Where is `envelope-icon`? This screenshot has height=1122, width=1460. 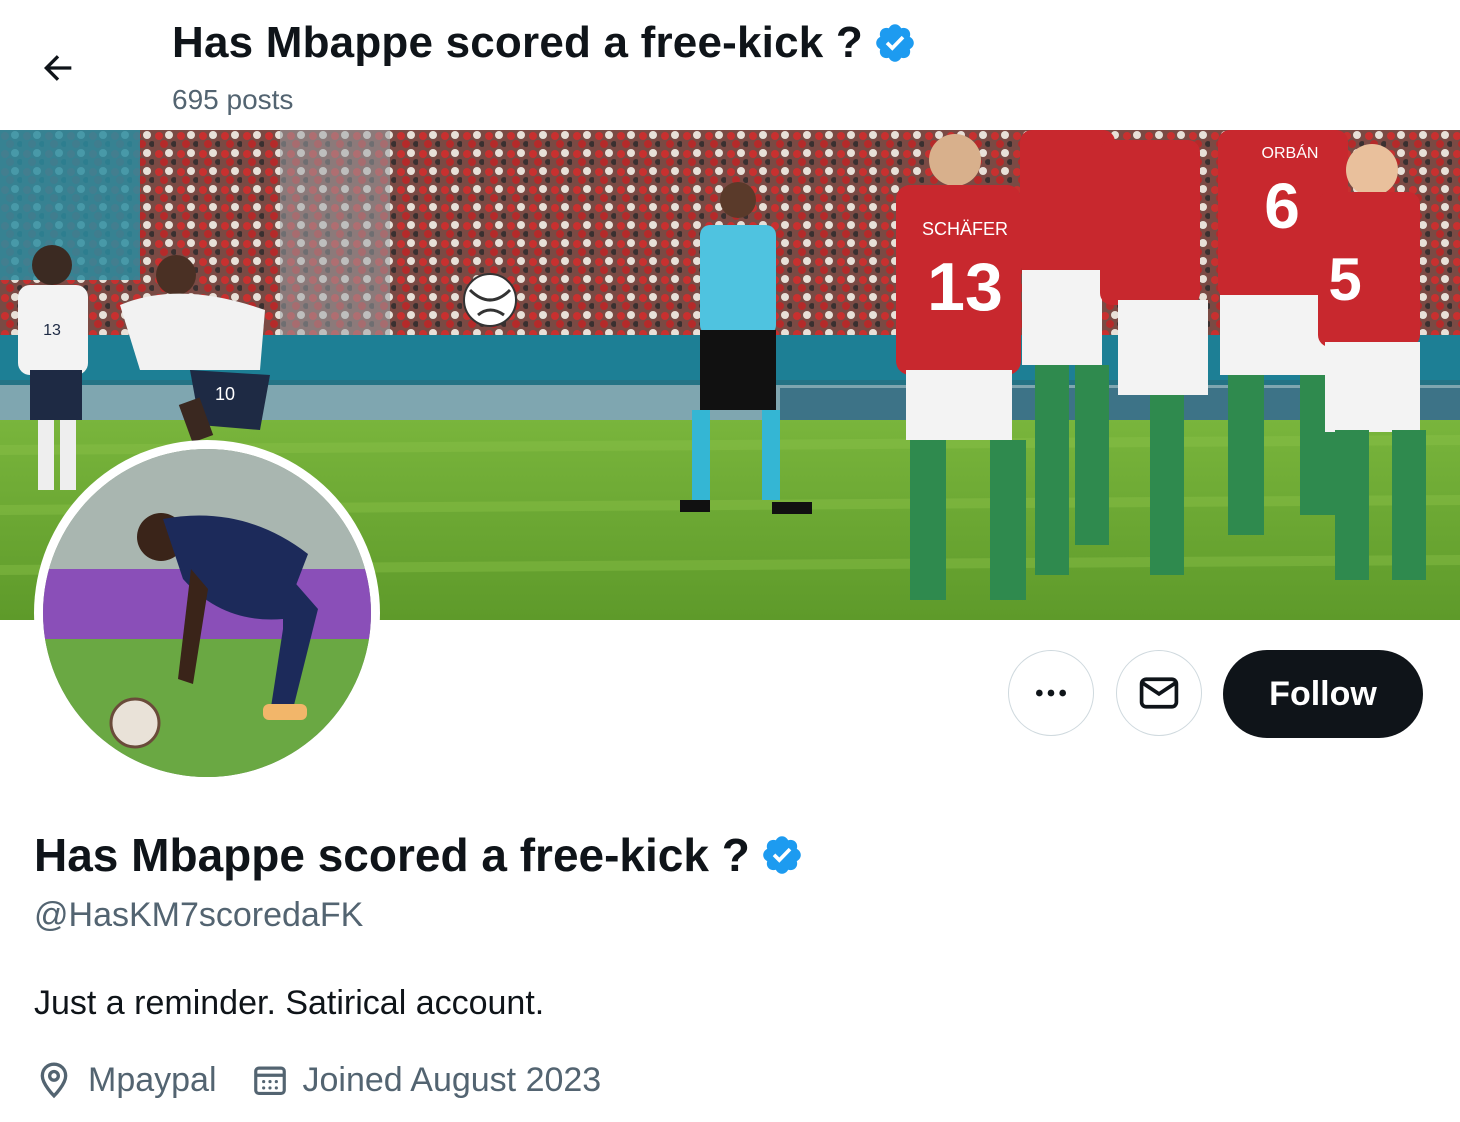
envelope-icon is located at coordinates (1159, 693).